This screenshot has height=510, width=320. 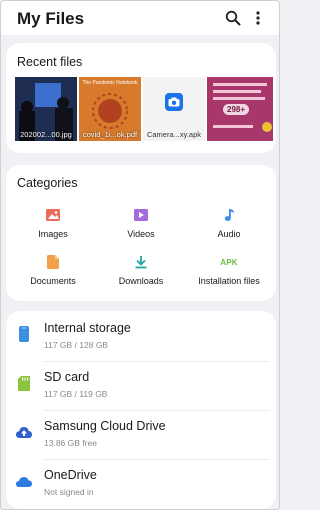 What do you see at coordinates (174, 134) in the screenshot?
I see `recent-file-caption: Camera...xy.apk` at bounding box center [174, 134].